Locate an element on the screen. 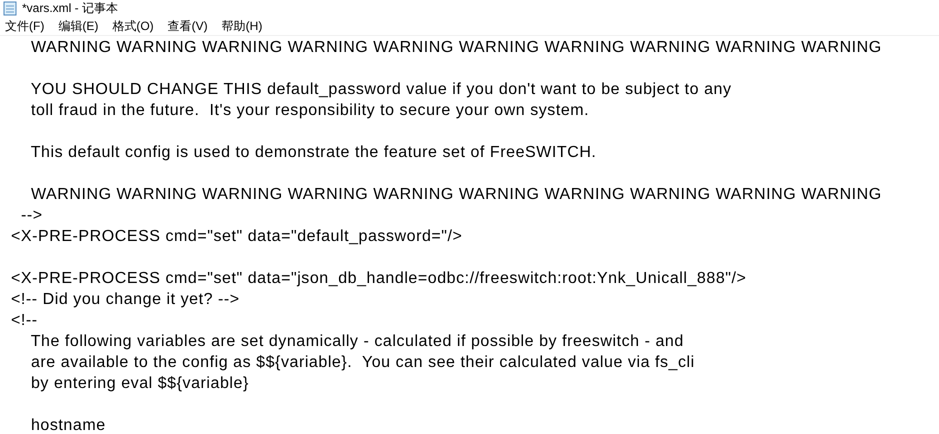  text-line: hostname is located at coordinates (68, 425).